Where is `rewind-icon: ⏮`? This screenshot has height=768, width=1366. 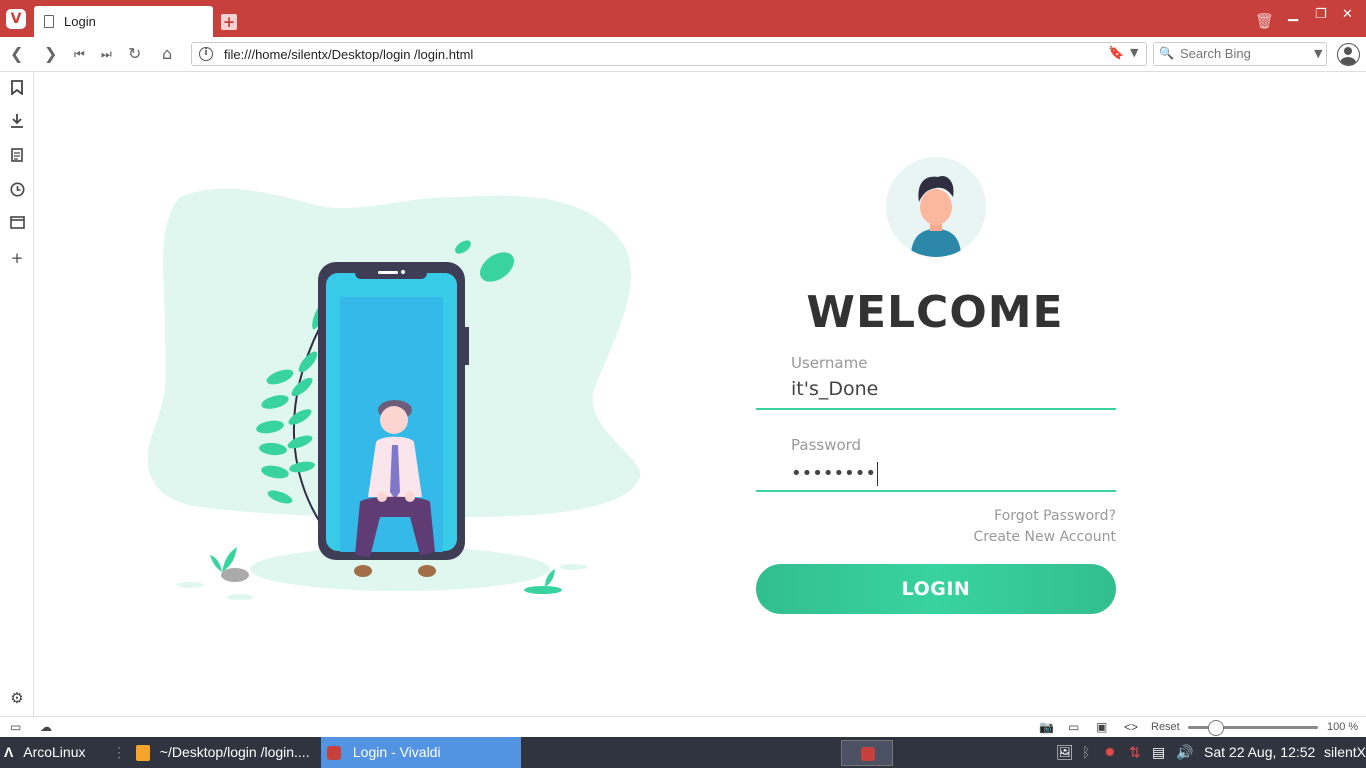 rewind-icon: ⏮ is located at coordinates (79, 54).